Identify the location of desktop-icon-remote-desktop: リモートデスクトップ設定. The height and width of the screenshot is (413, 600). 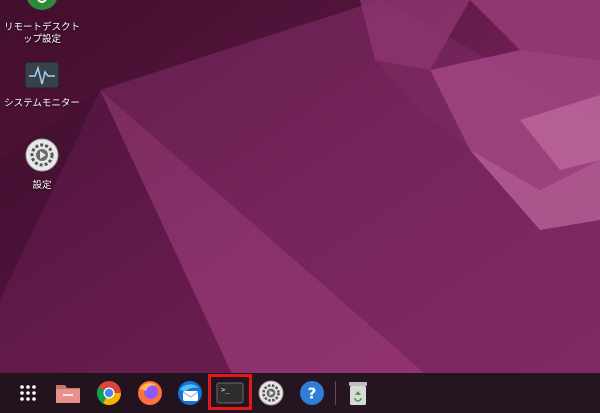
(42, 23).